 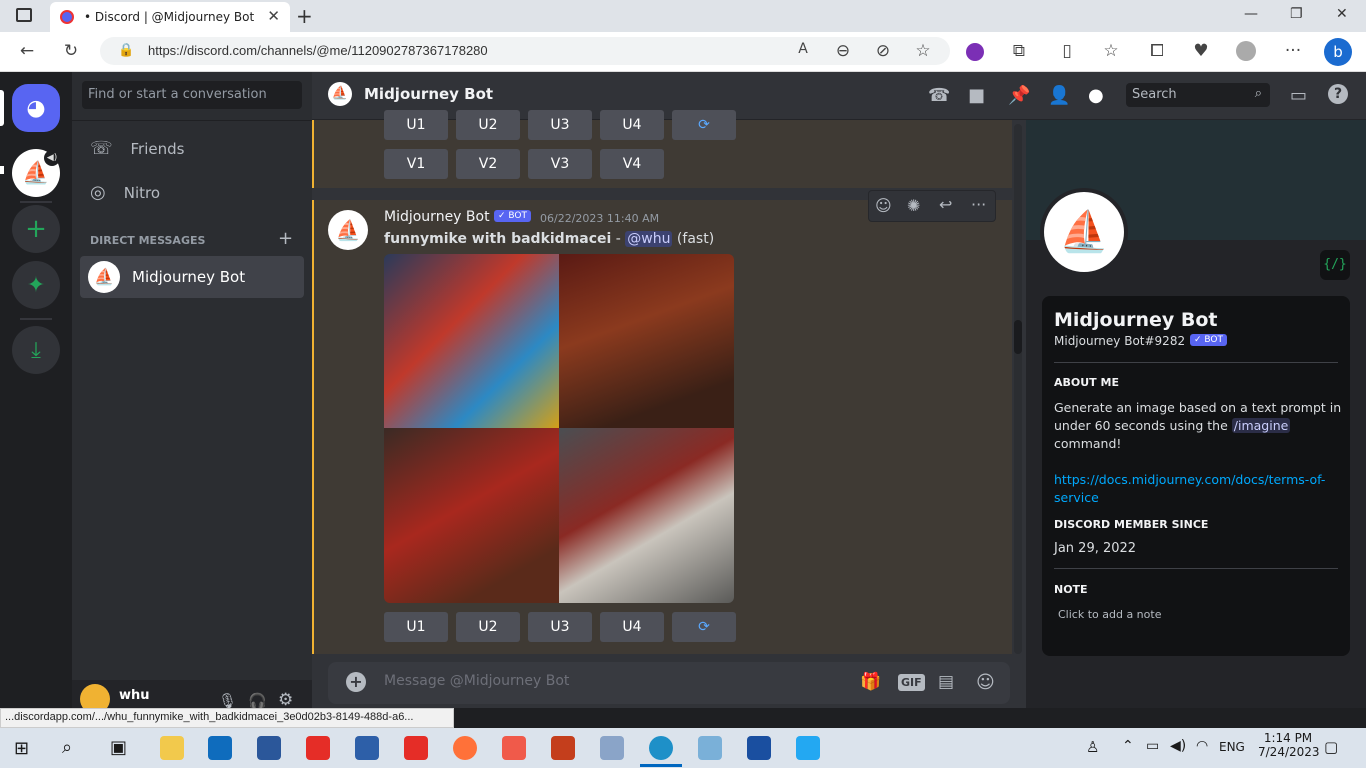 I want to click on add-reaction-icon: ☺, so click(x=883, y=205).